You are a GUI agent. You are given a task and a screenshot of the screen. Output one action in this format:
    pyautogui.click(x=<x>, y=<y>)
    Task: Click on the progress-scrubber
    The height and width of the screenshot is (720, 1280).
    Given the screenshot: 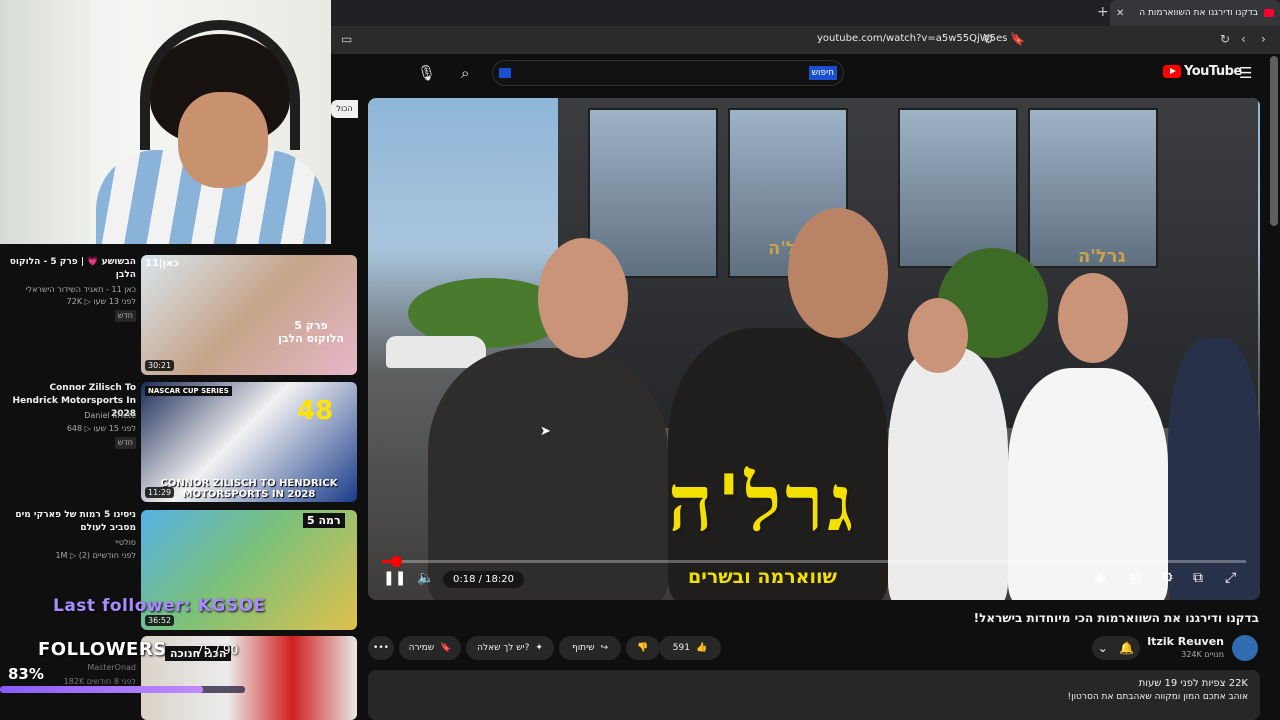 What is the action you would take?
    pyautogui.click(x=396, y=561)
    